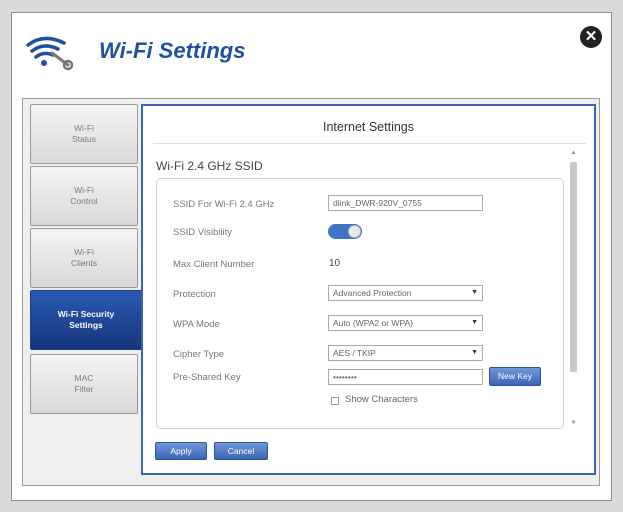  I want to click on sidebar-item-wifi-security-settings: Wi-Fi Security Settings, so click(86, 320).